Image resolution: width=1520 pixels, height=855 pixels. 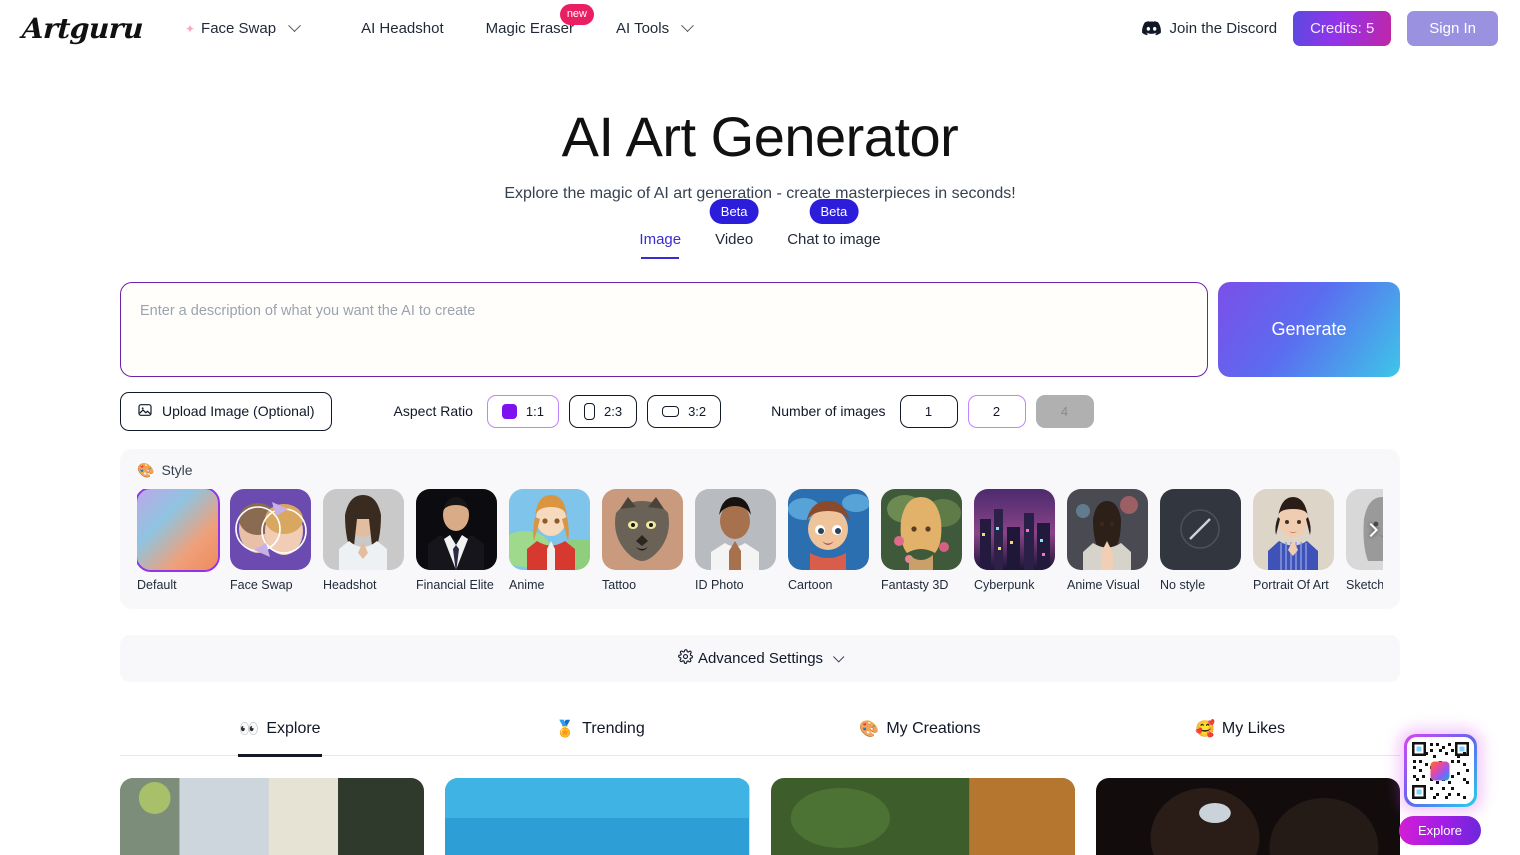 What do you see at coordinates (146, 469) in the screenshot?
I see `palette-icon: 🎨` at bounding box center [146, 469].